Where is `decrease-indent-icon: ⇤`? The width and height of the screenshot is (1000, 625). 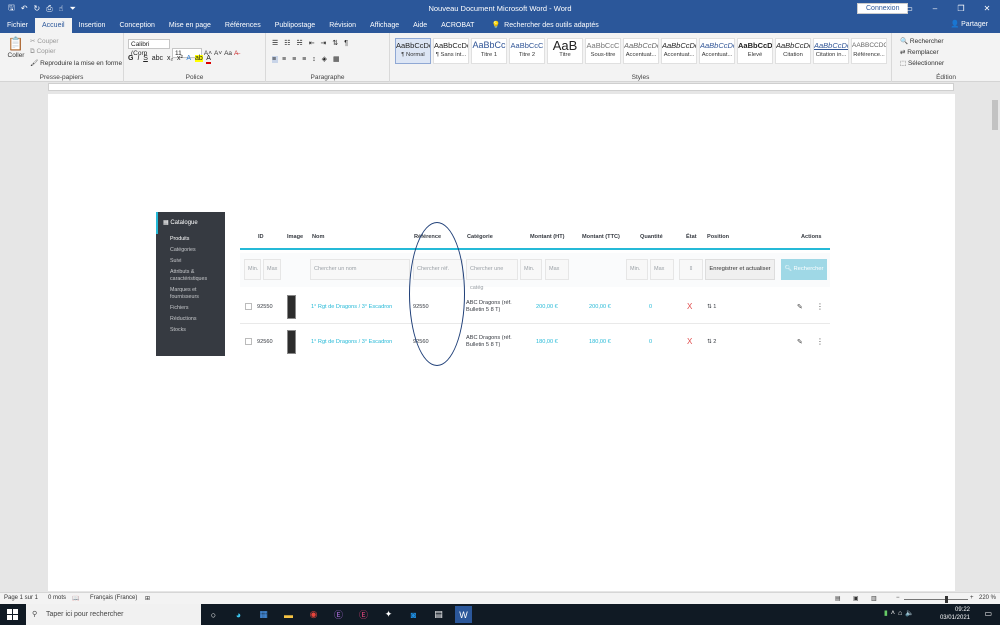
decrease-indent-icon: ⇤ is located at coordinates (313, 43).